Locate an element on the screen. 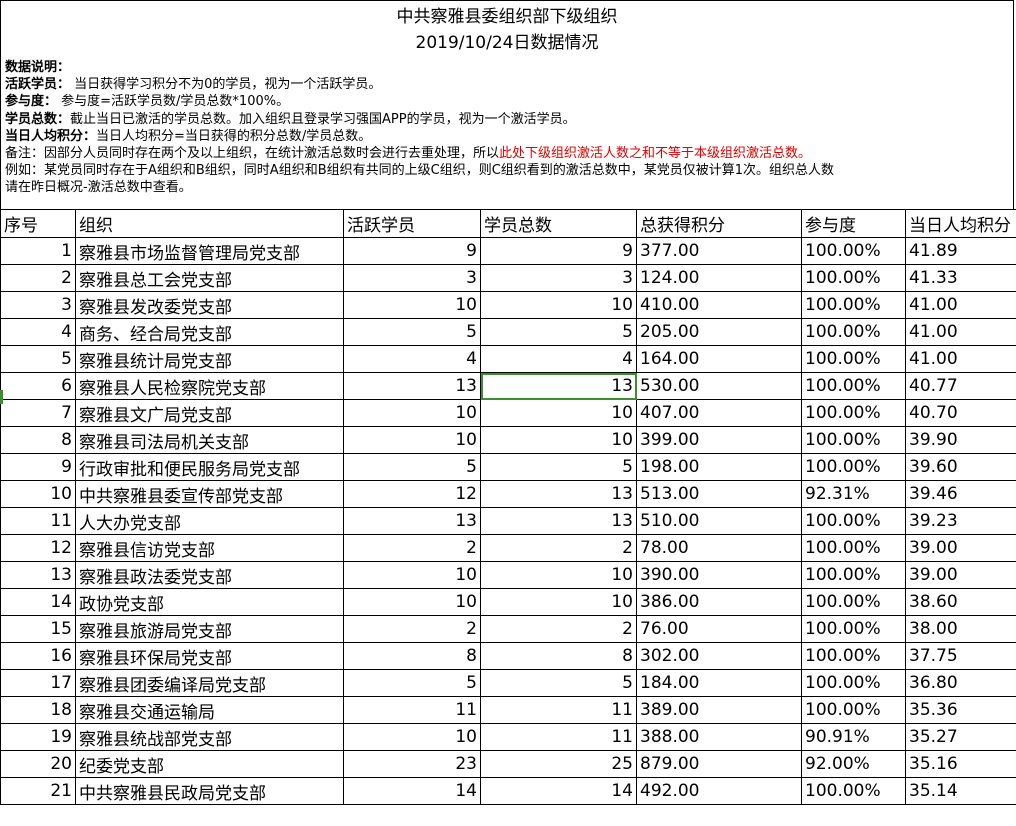 The height and width of the screenshot is (826, 1016). cell-points: 76.00 is located at coordinates (719, 629).